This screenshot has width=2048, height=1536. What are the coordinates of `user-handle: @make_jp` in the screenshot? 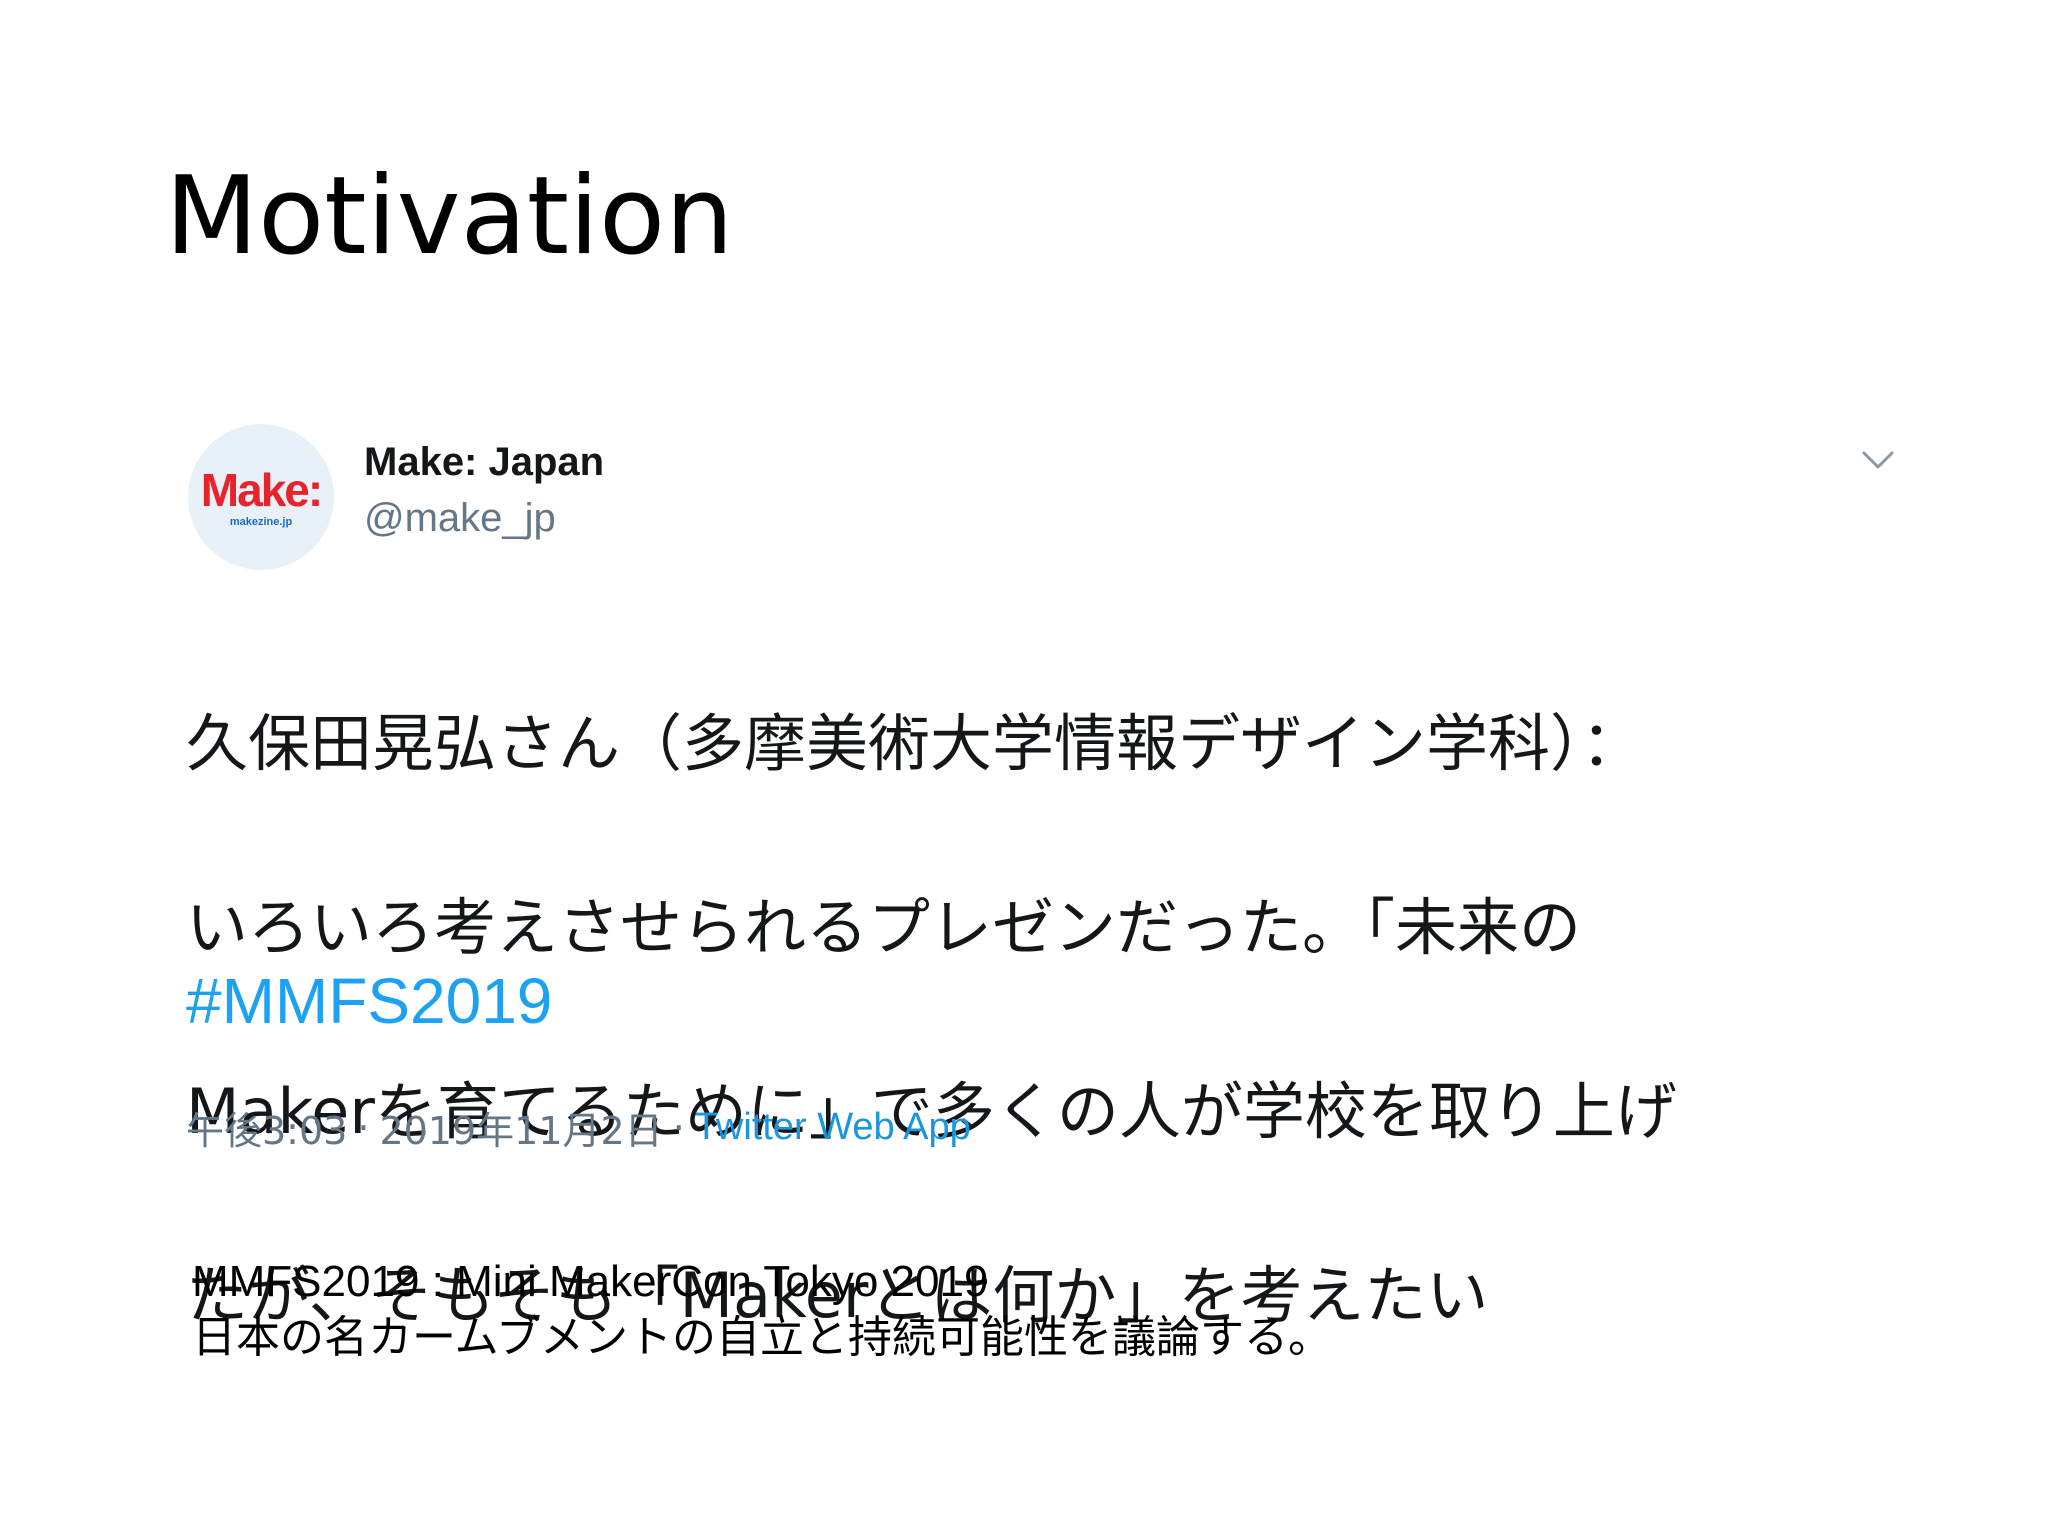 It's located at (460, 518).